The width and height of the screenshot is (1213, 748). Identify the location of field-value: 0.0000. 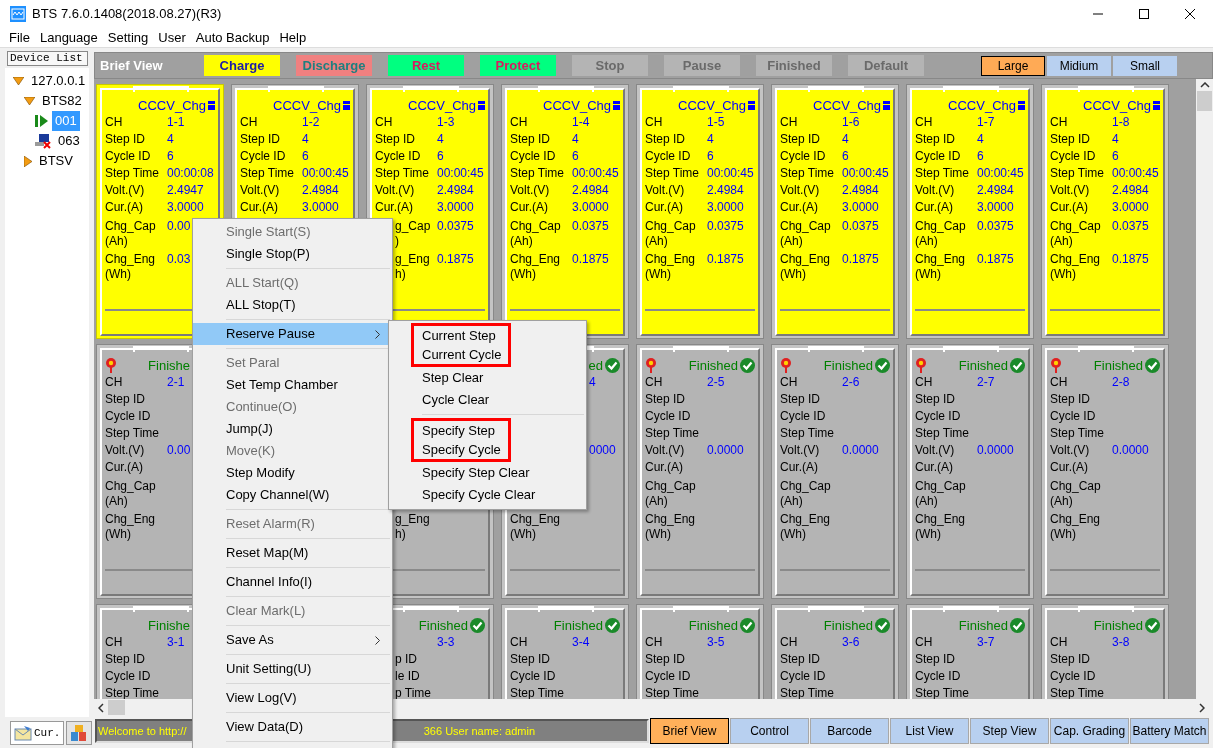
(1130, 450).